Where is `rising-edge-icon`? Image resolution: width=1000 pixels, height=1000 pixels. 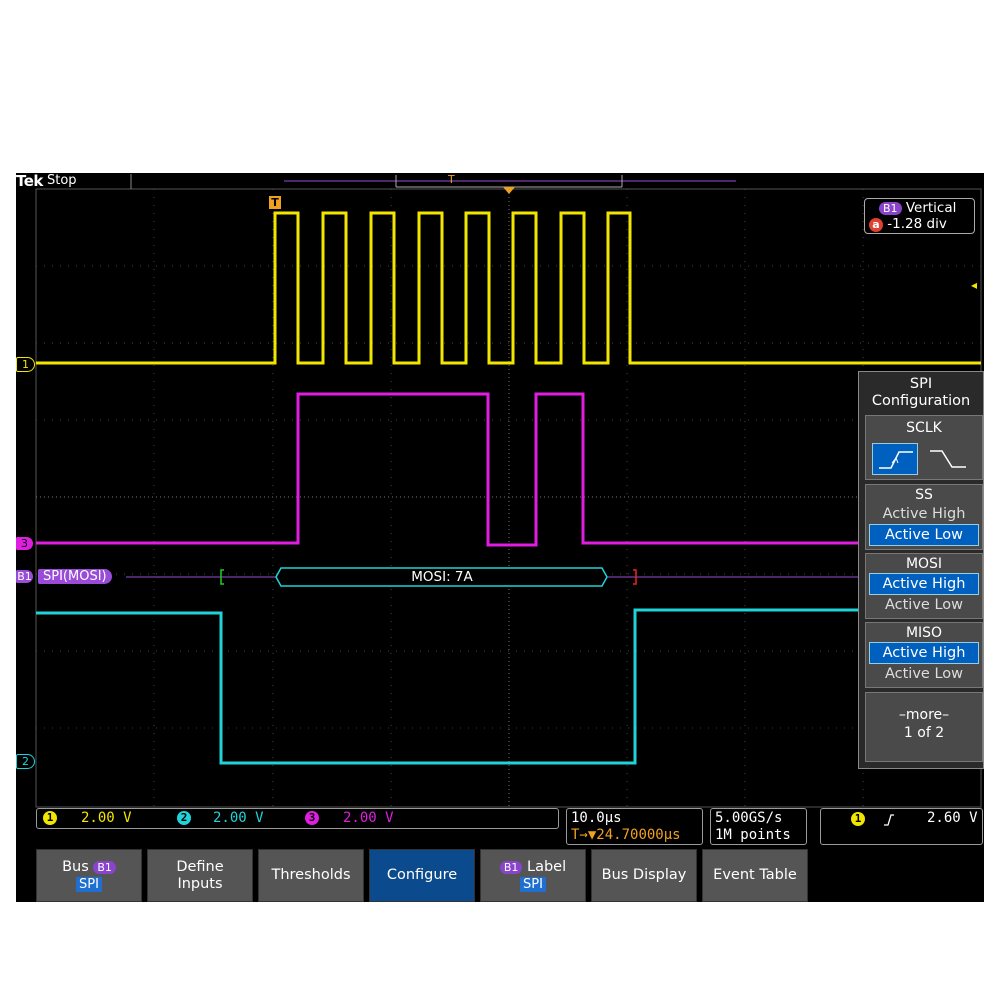
rising-edge-icon is located at coordinates (896, 460).